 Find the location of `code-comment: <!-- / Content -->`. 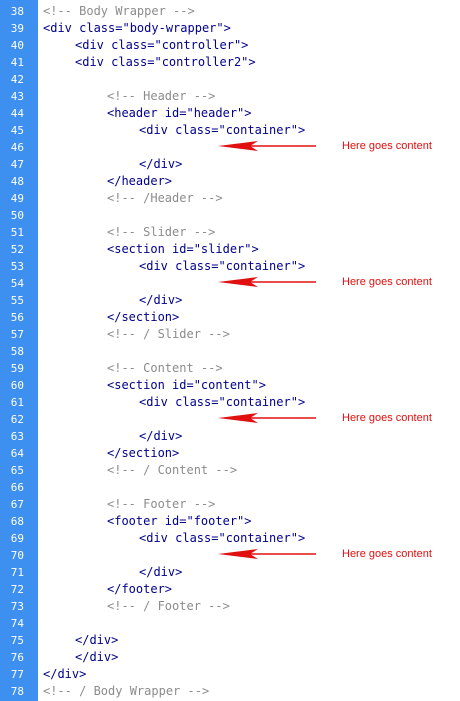

code-comment: <!-- / Content --> is located at coordinates (172, 470).